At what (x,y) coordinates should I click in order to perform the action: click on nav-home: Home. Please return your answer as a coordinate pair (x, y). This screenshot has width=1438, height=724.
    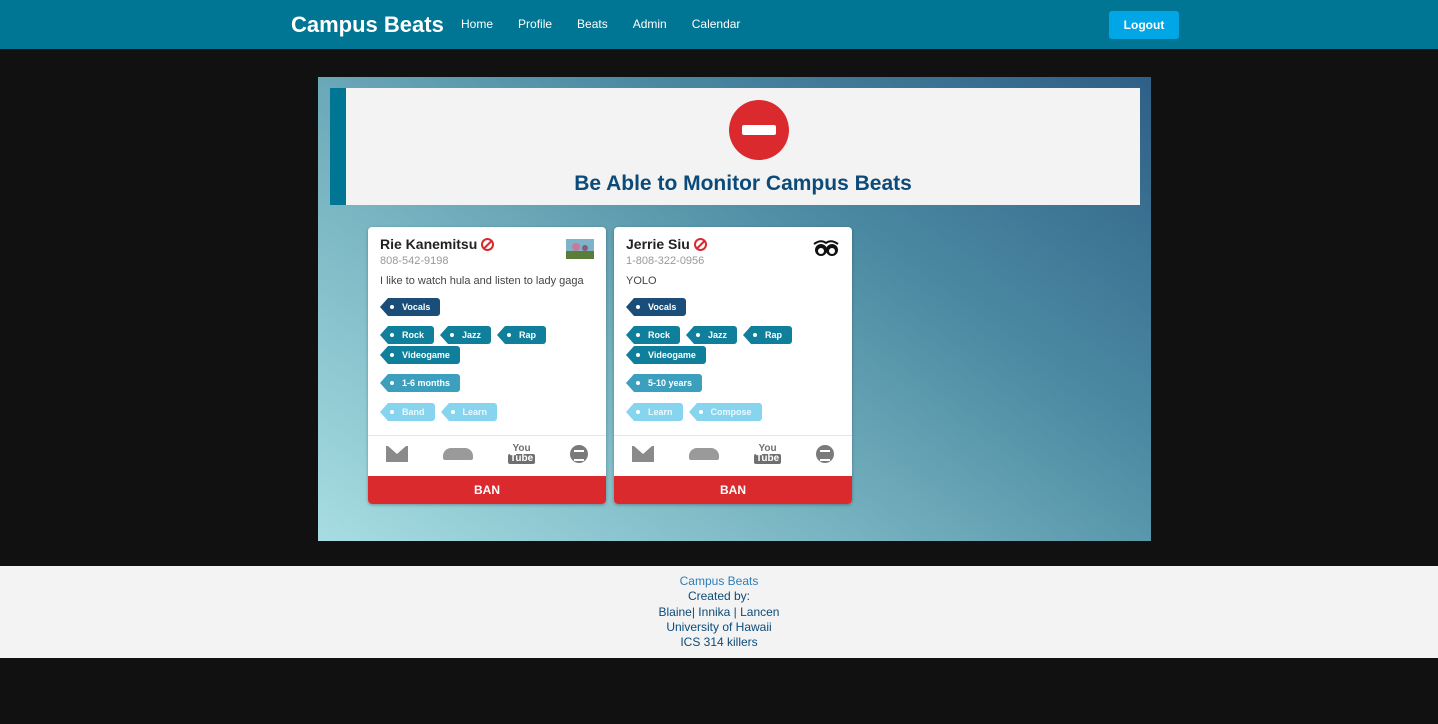
    Looking at the image, I should click on (477, 24).